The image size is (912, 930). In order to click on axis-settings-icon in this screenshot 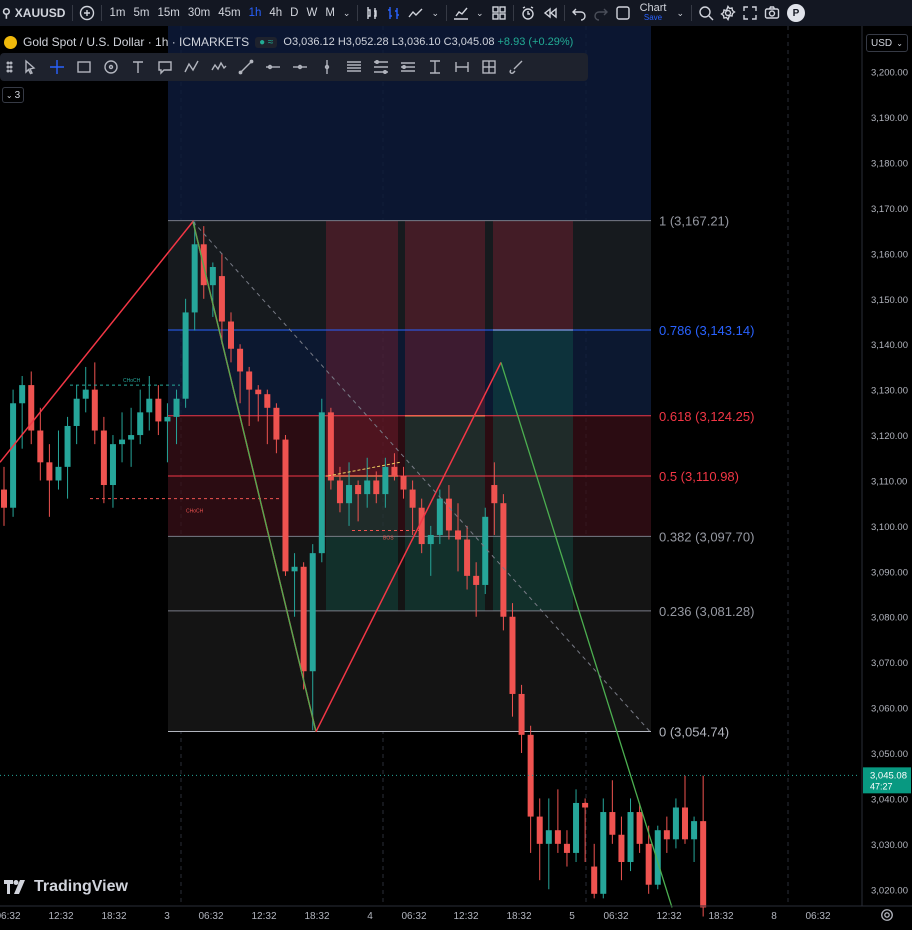, I will do `click(887, 917)`.